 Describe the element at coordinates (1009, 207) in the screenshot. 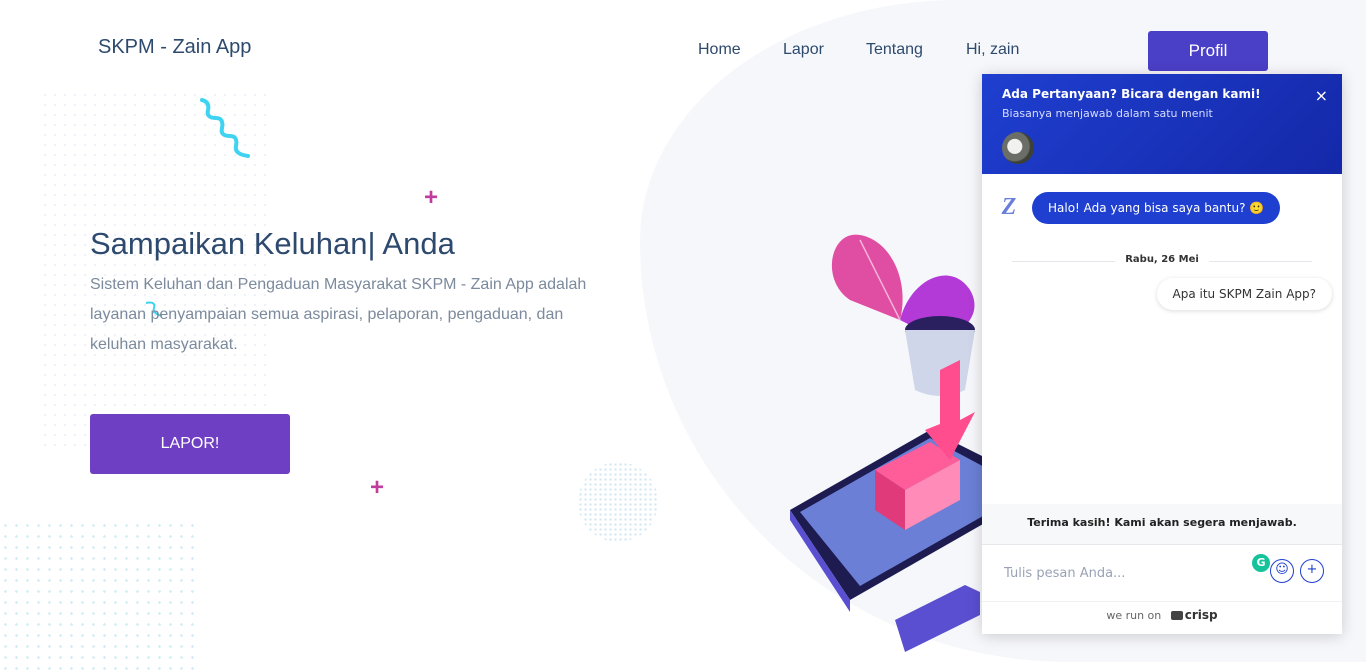

I see `bot-avatar: Z` at that location.